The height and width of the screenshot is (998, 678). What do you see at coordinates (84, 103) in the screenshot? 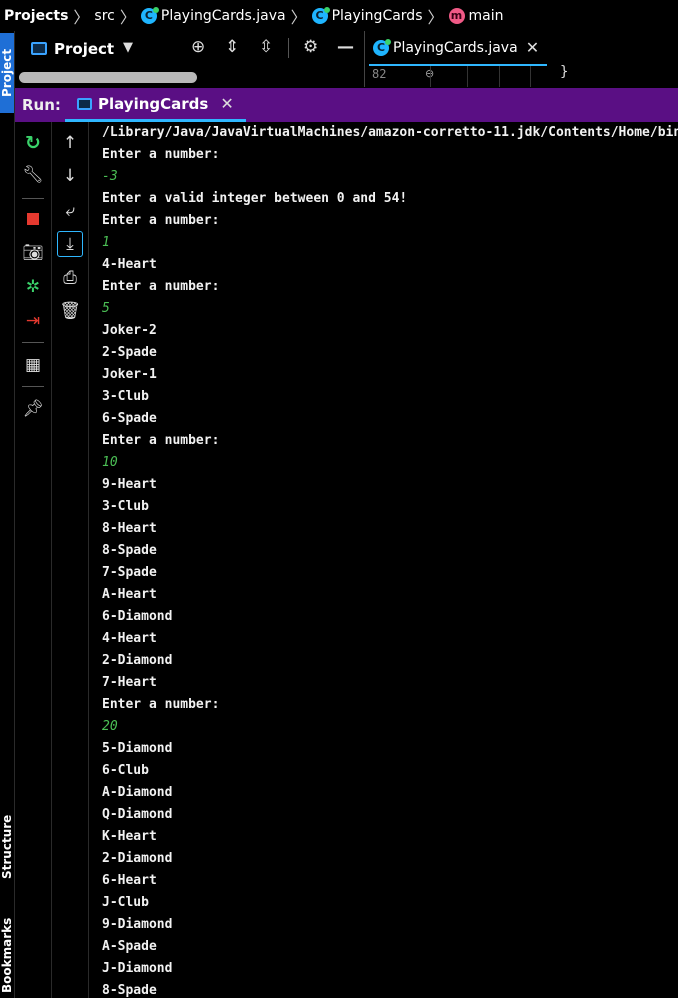
I see `run-config-icon` at bounding box center [84, 103].